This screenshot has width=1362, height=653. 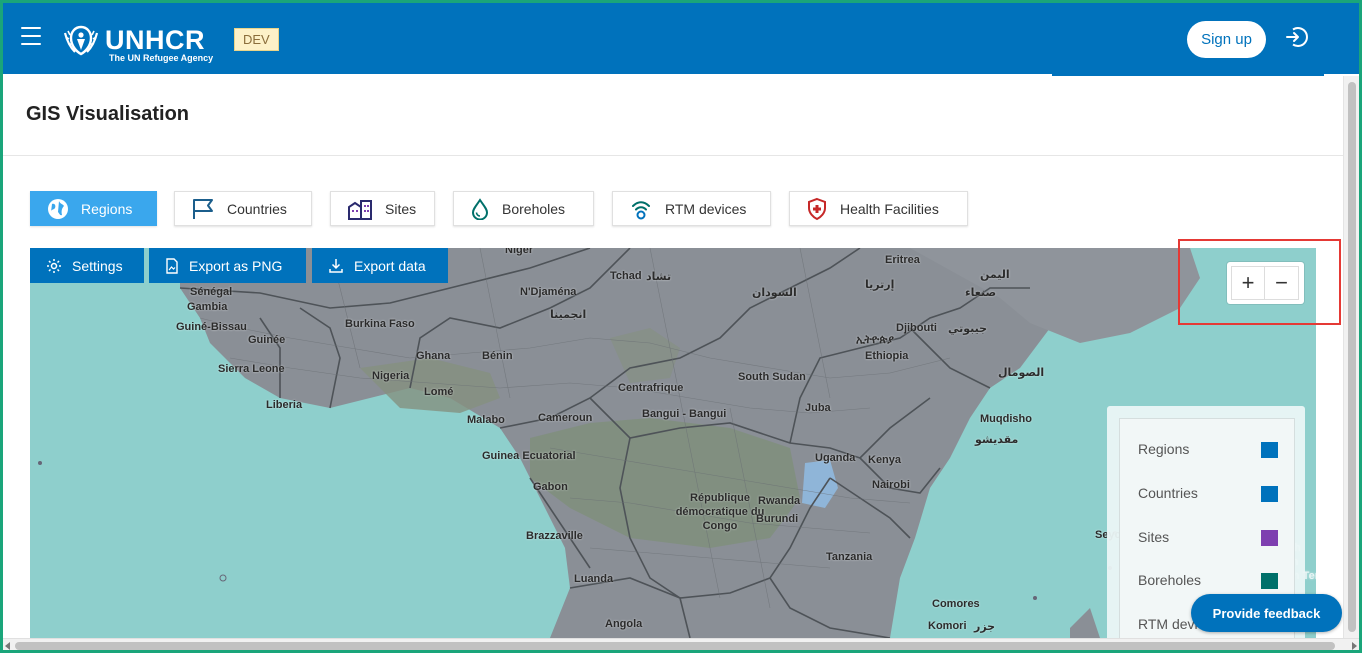 What do you see at coordinates (1208, 580) in the screenshot?
I see `legend-item-boreholes: Boreholes` at bounding box center [1208, 580].